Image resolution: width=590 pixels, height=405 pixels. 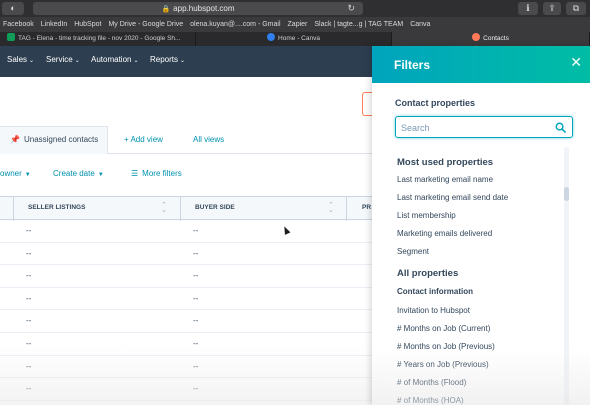 I want to click on nav-item-automation: Automation ⌄, so click(x=115, y=59).